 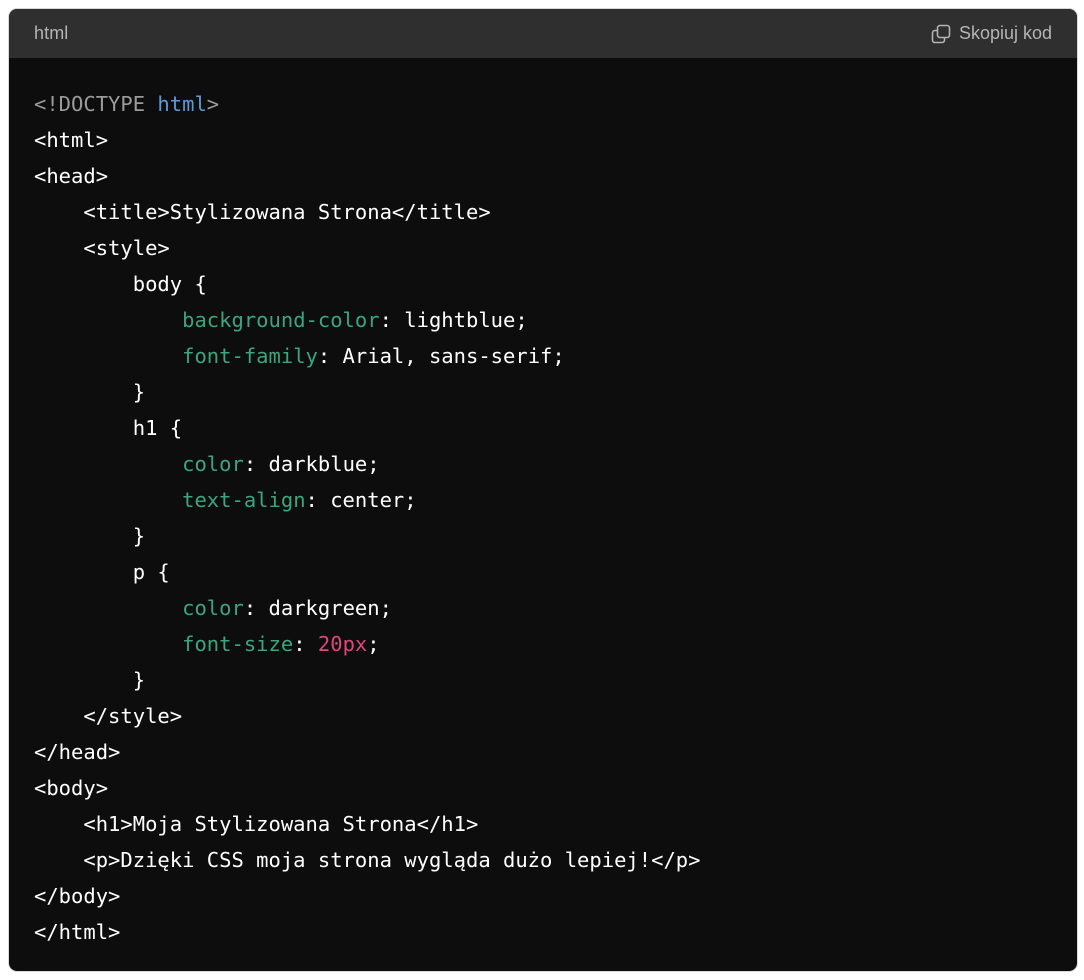 What do you see at coordinates (120, 284) in the screenshot?
I see `code-token-plain: body {` at bounding box center [120, 284].